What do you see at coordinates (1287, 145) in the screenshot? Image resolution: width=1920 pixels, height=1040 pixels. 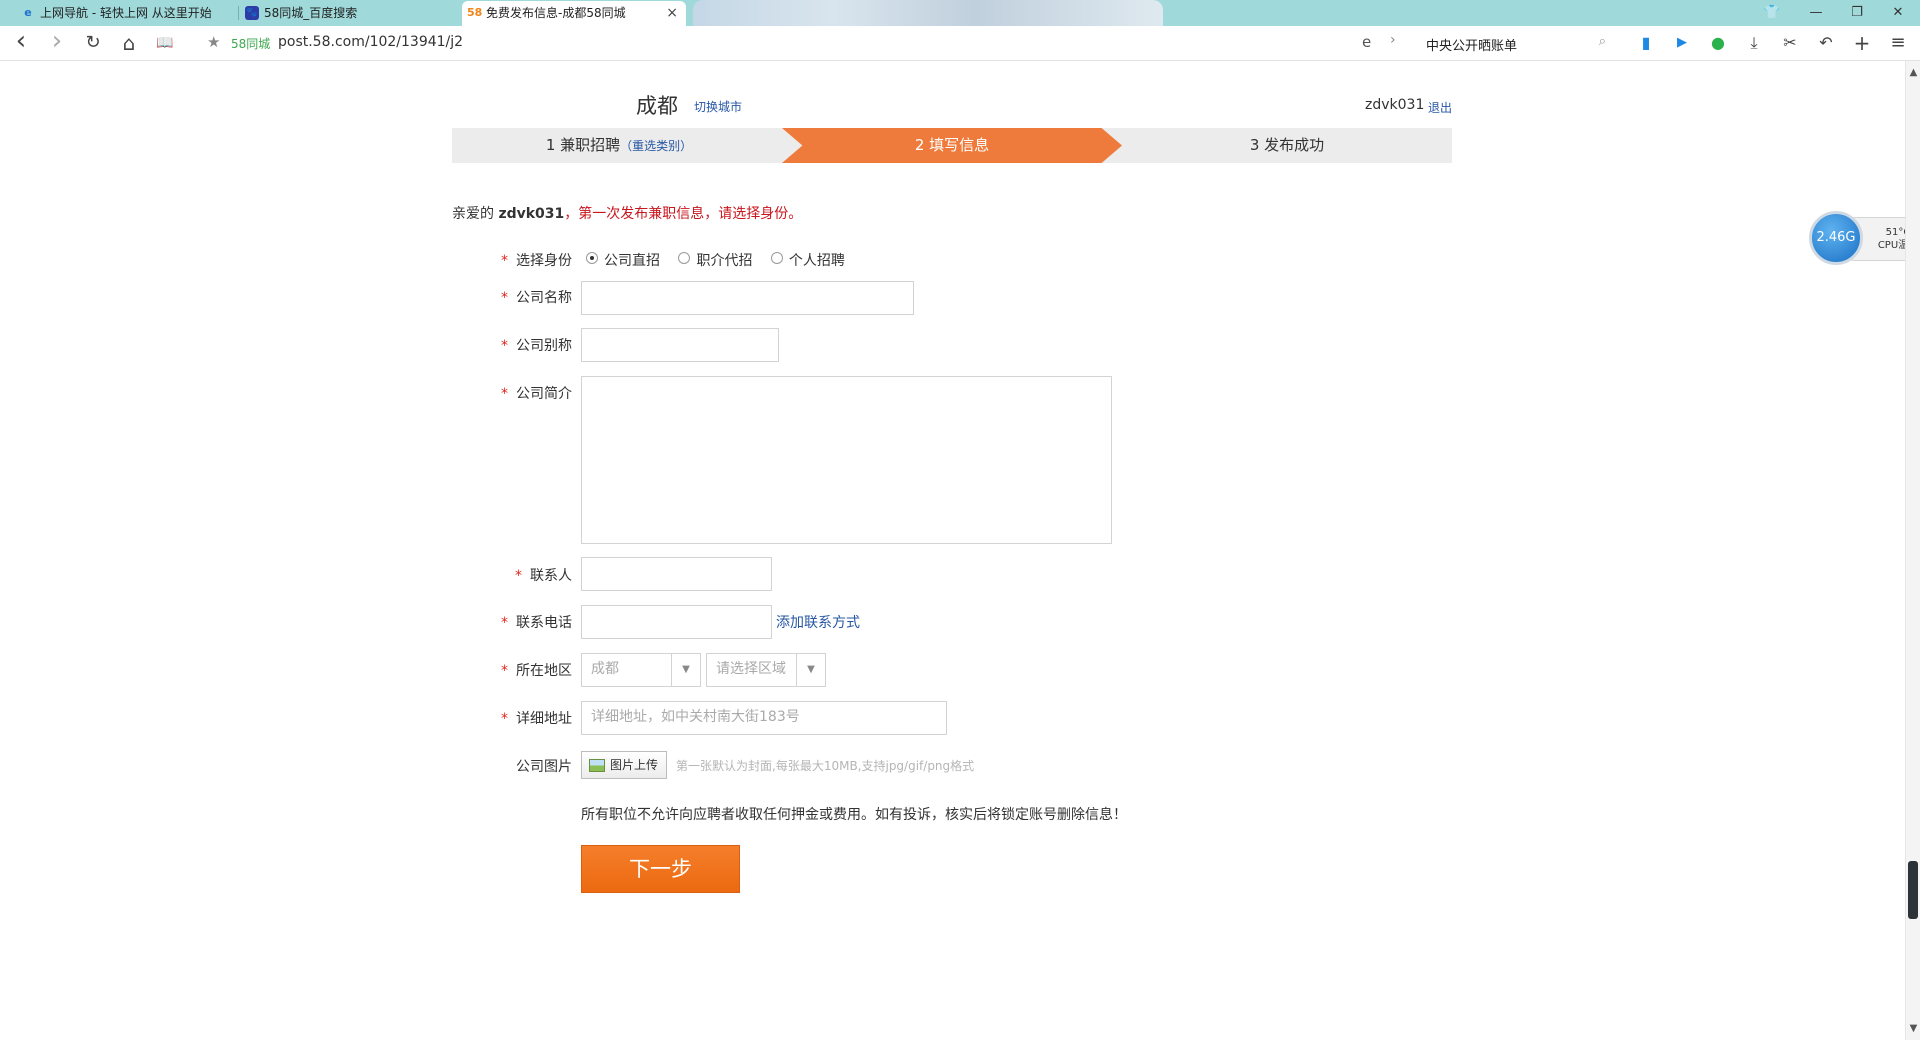 I see `step-3: 3 发布成功` at bounding box center [1287, 145].